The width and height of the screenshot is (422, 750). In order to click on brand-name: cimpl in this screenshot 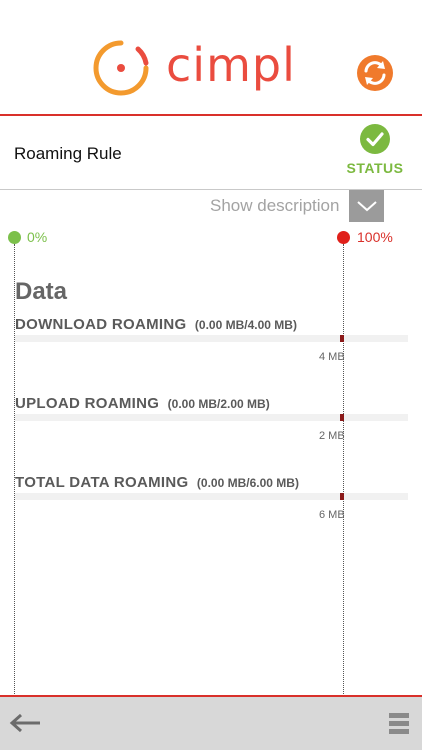, I will do `click(231, 65)`.